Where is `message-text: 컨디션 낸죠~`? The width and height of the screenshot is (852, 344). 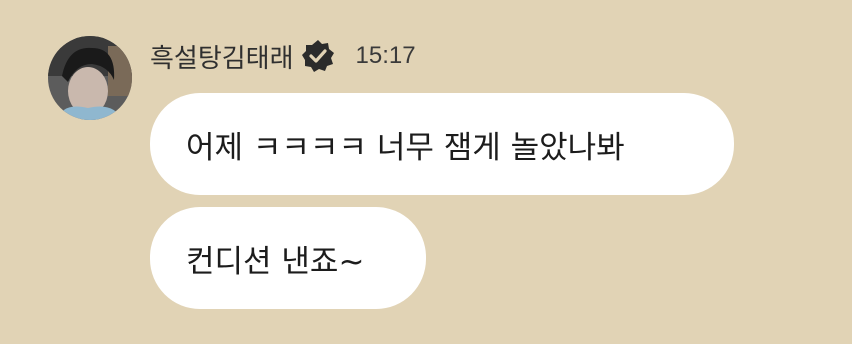 message-text: 컨디션 낸죠~ is located at coordinates (275, 261).